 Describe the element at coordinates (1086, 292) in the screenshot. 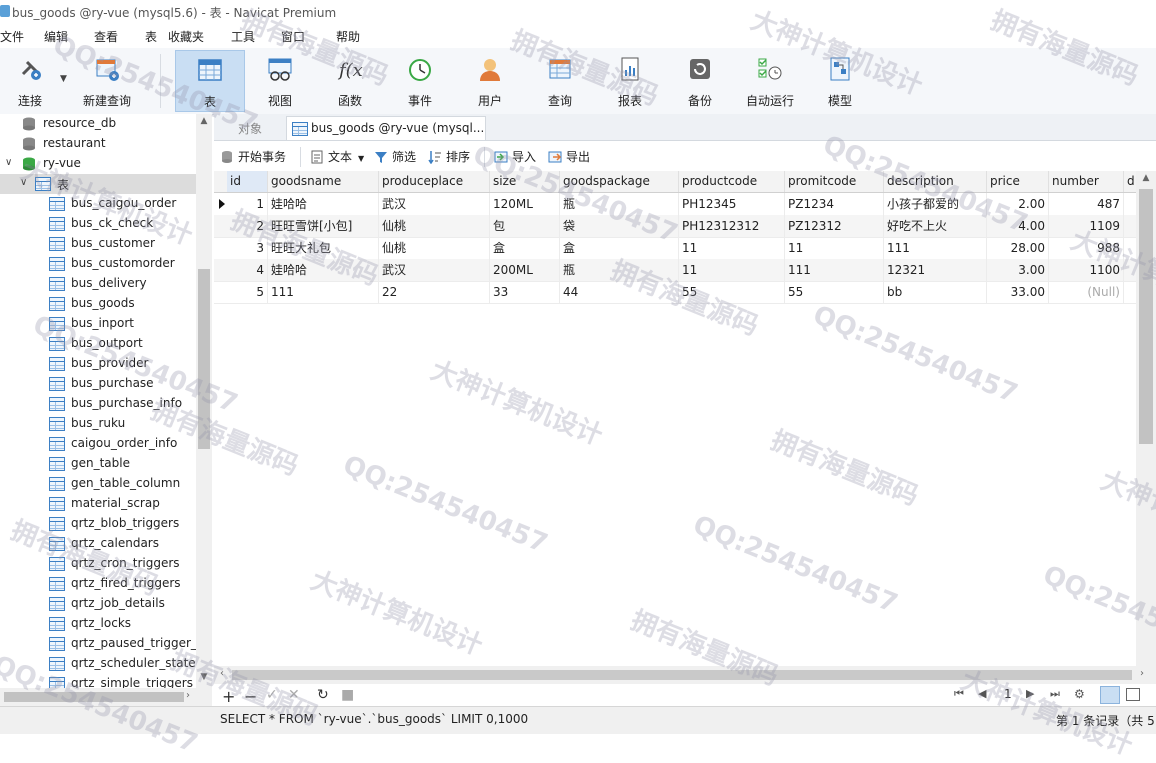

I see `table-cell: (Null)` at that location.